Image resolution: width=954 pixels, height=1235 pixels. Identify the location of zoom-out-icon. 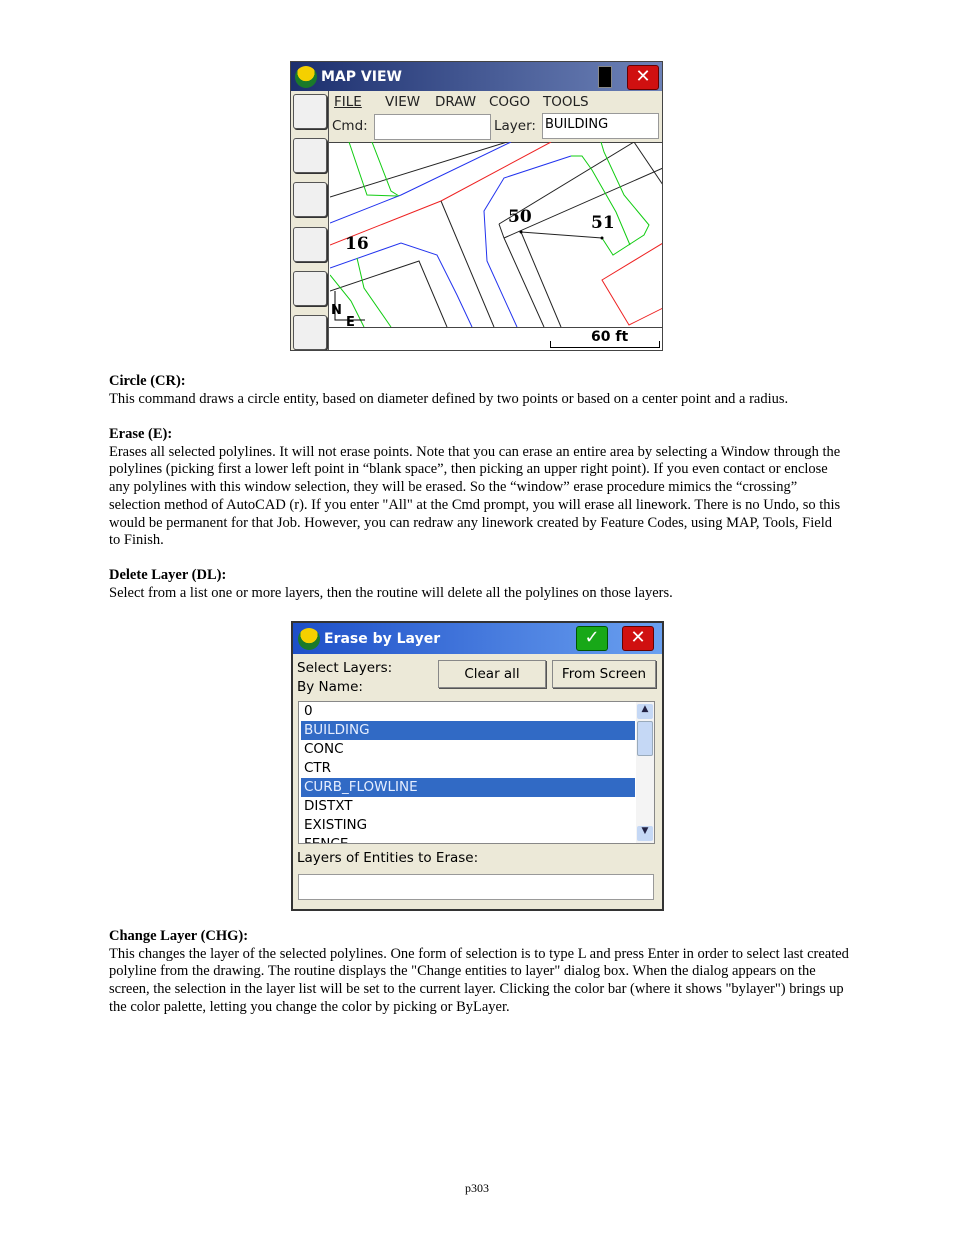
(310, 199).